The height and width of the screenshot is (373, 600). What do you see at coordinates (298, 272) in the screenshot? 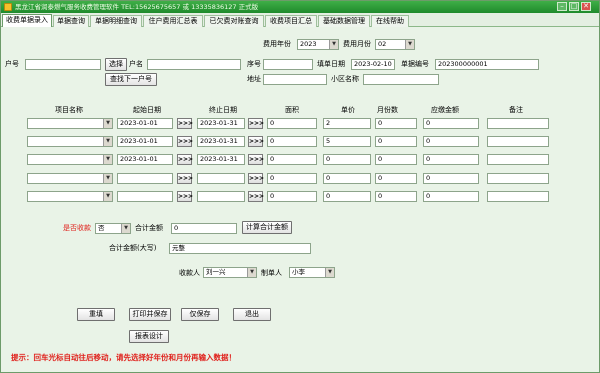
I see `maker-value: 小李` at bounding box center [298, 272].